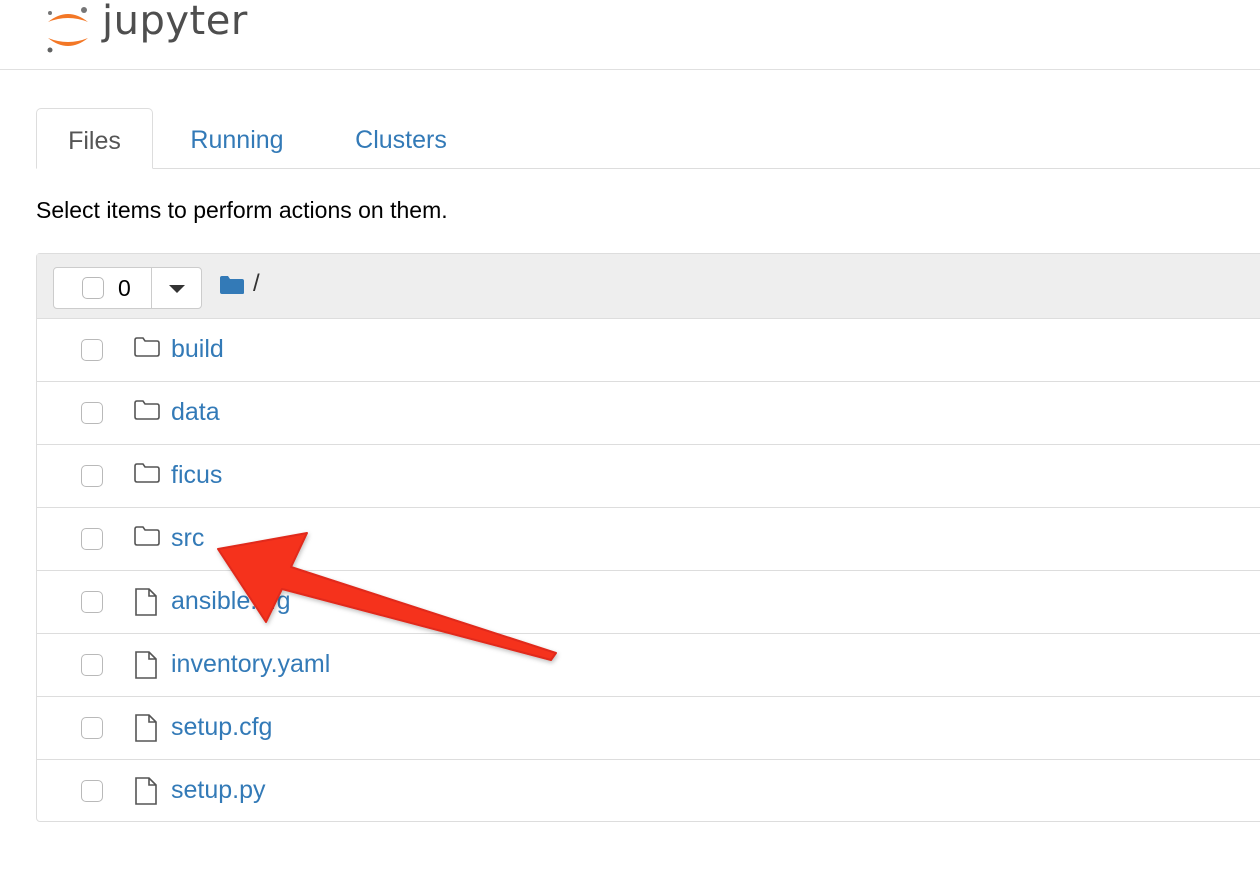  Describe the element at coordinates (648, 476) in the screenshot. I see `list-item: ficus` at that location.